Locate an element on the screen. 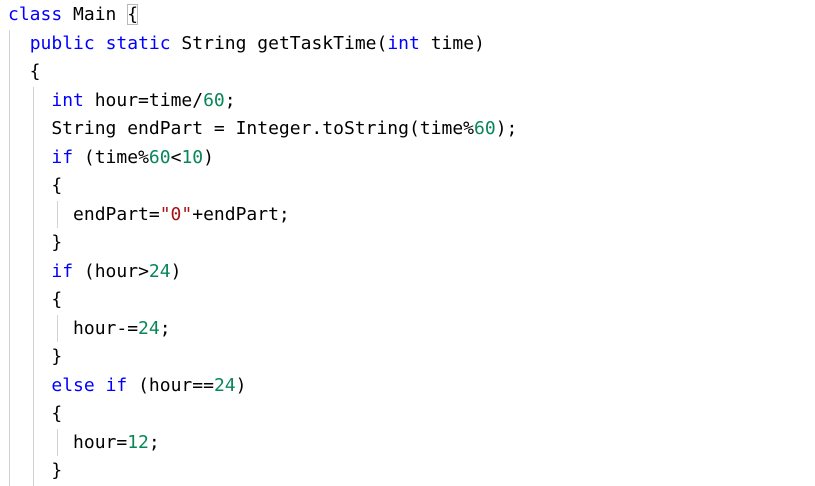  code-token: hour= is located at coordinates (68, 442).